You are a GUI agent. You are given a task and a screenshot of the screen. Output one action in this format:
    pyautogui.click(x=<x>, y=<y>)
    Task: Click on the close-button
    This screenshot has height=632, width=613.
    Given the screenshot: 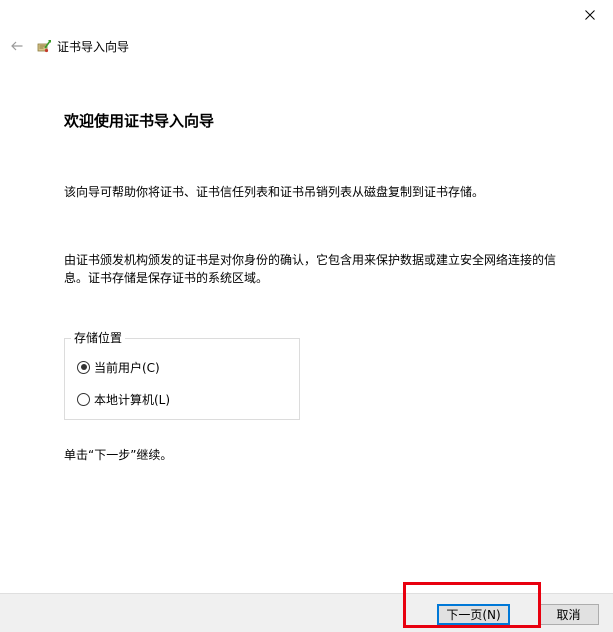 What is the action you would take?
    pyautogui.click(x=590, y=15)
    